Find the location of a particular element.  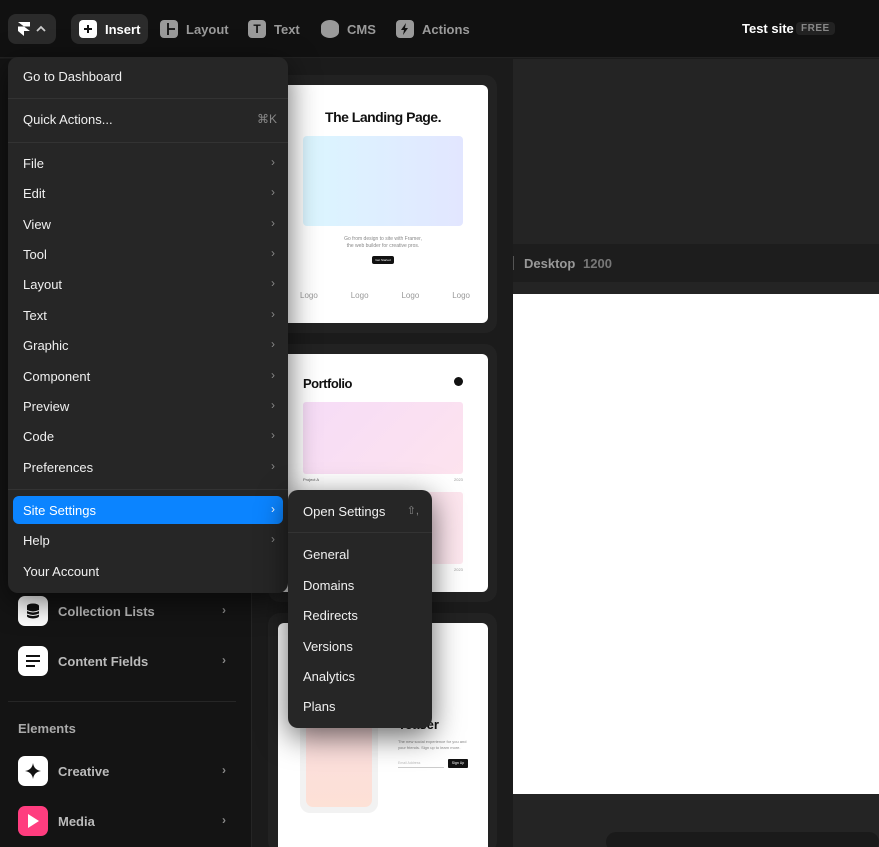

shortcut-label: ⇧, is located at coordinates (412, 511).